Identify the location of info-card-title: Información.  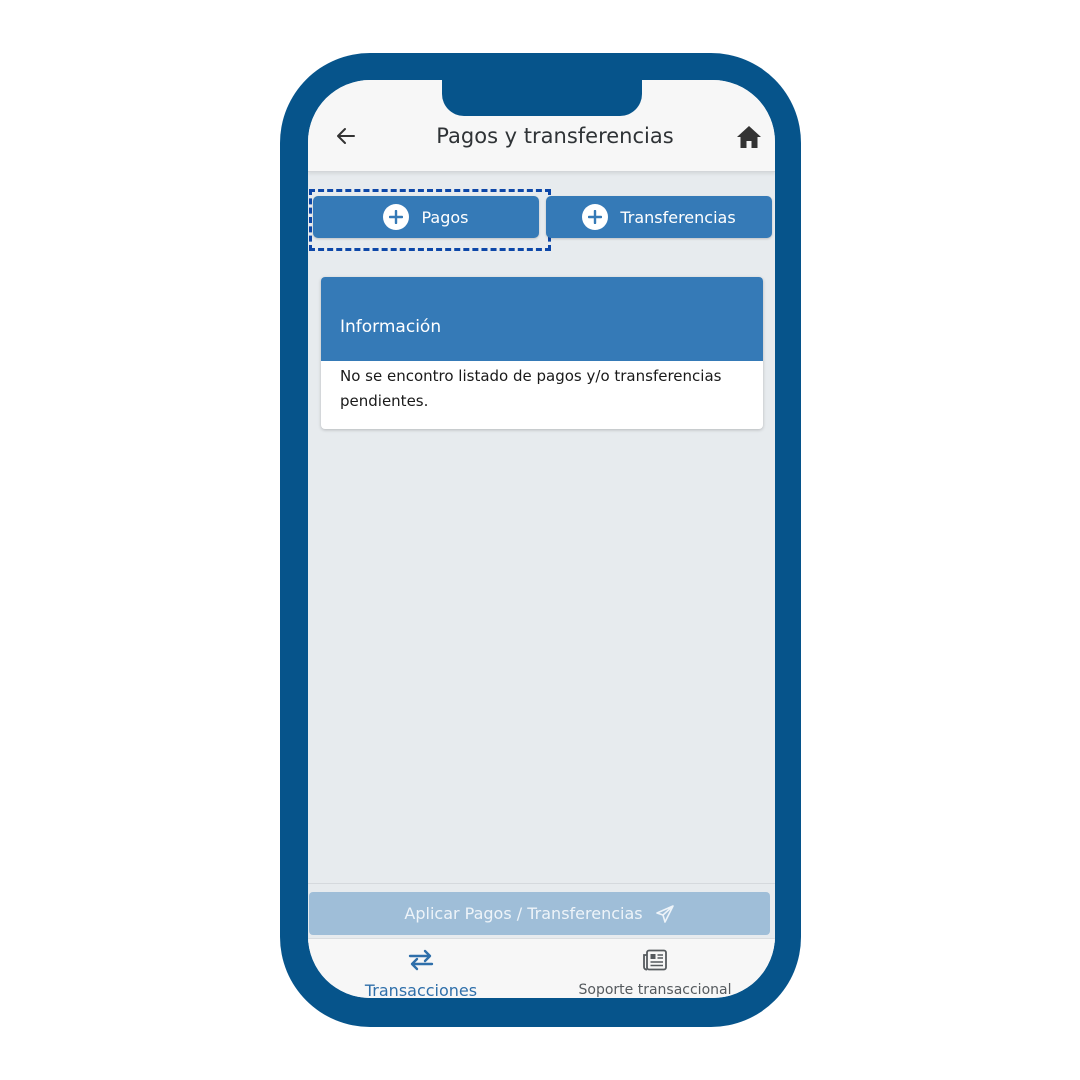
(542, 319).